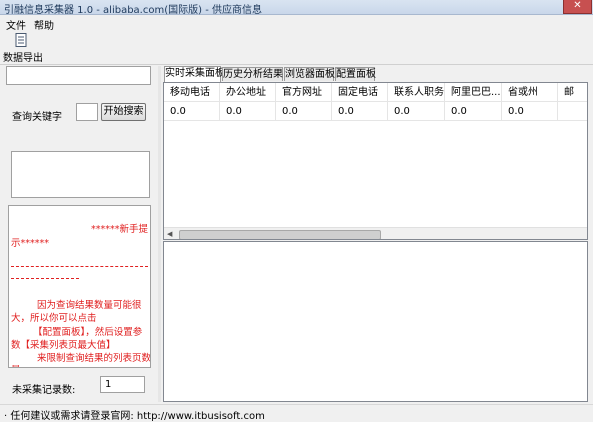  Describe the element at coordinates (88, 332) in the screenshot. I see `tip-line: 【配置面板】，然后设置参` at that location.